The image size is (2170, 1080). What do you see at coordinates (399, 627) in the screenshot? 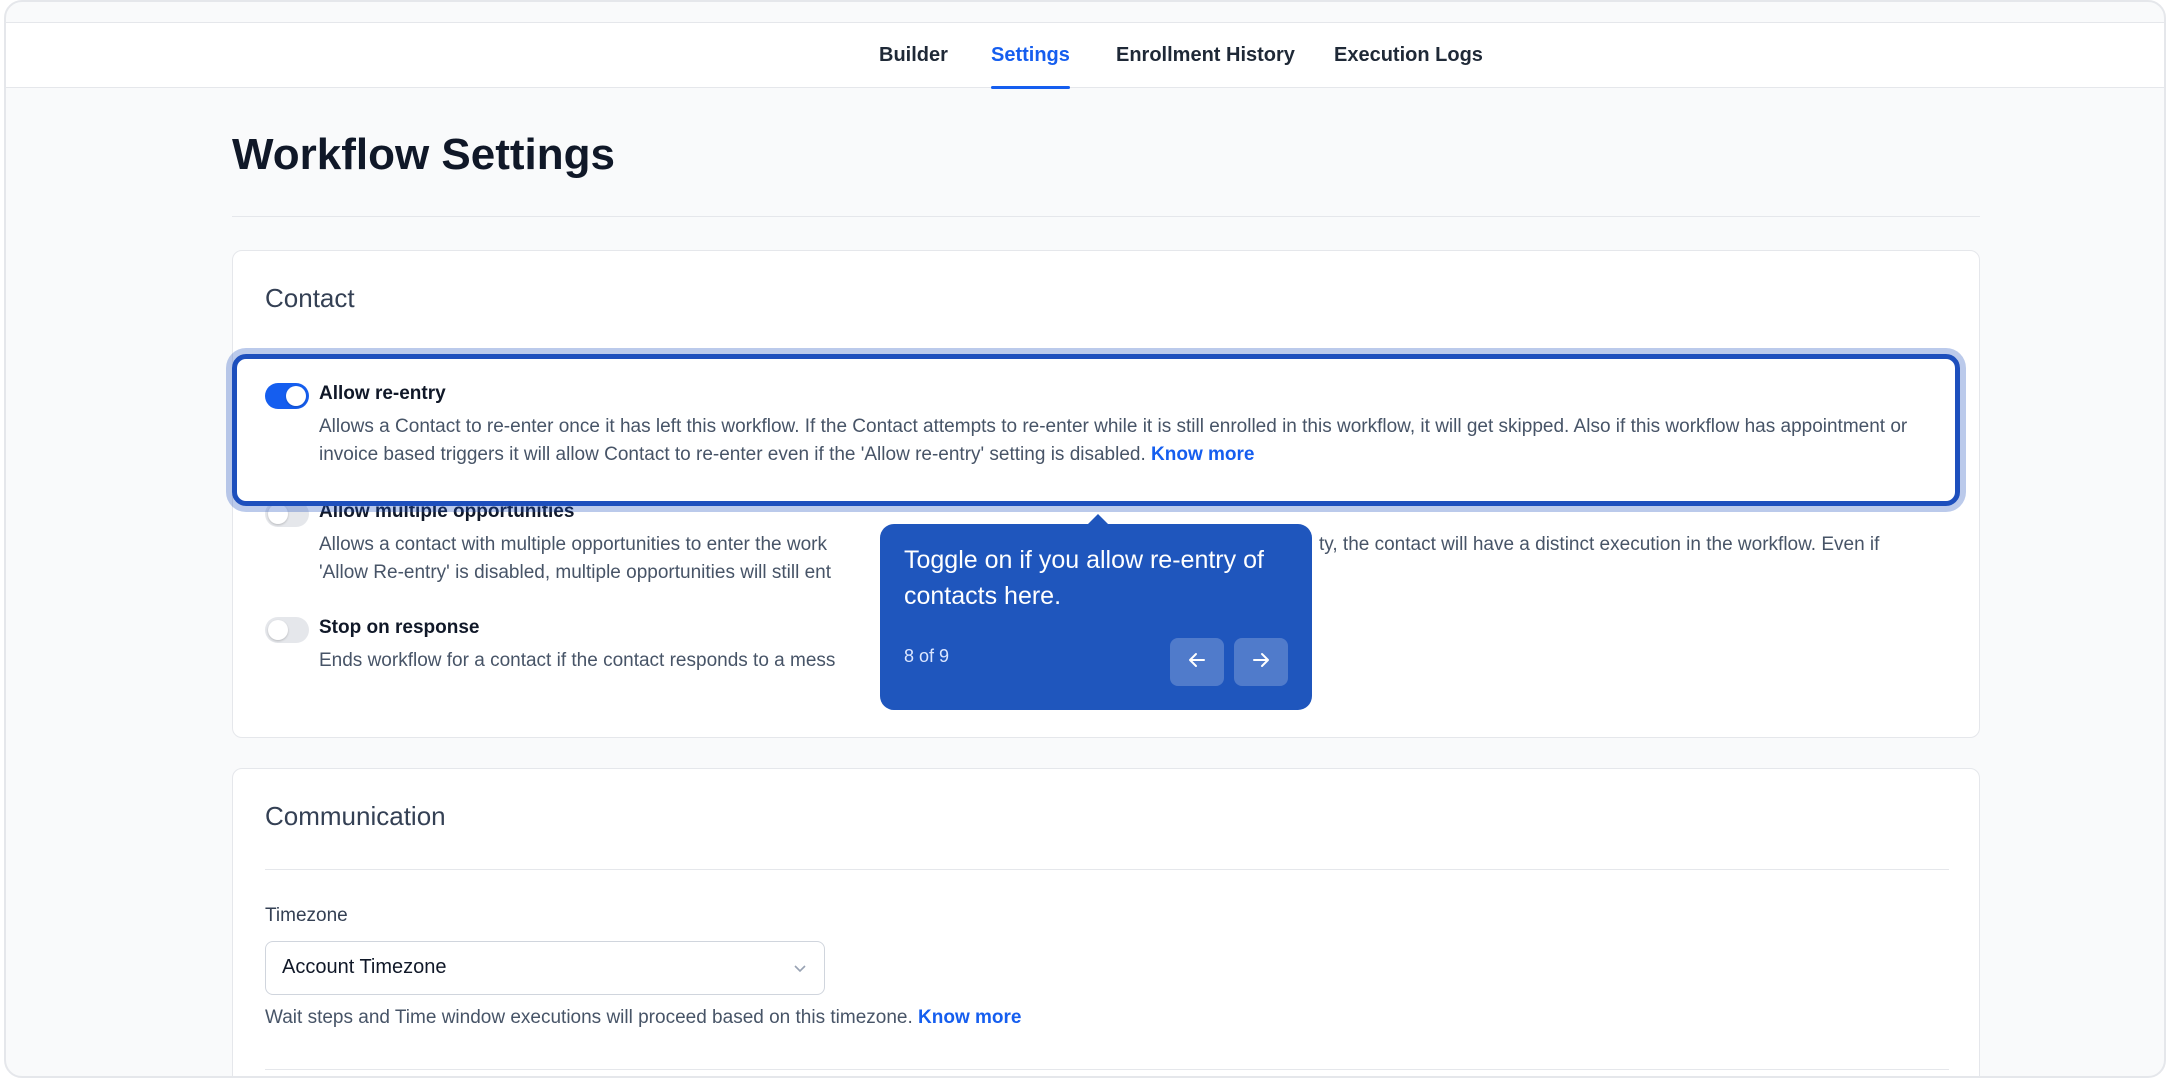
I see `stop-on-response-label: Stop on response` at bounding box center [399, 627].